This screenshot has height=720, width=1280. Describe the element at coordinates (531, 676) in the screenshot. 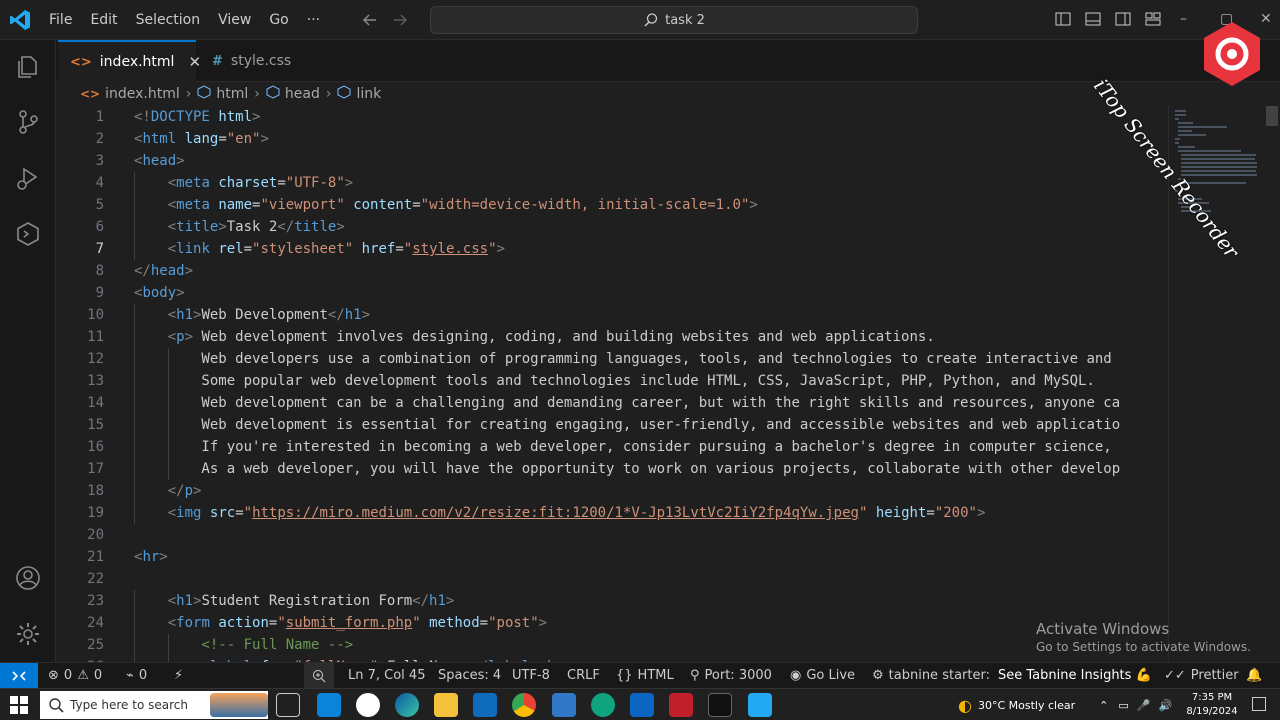

I see `encoding: UTF-8` at that location.